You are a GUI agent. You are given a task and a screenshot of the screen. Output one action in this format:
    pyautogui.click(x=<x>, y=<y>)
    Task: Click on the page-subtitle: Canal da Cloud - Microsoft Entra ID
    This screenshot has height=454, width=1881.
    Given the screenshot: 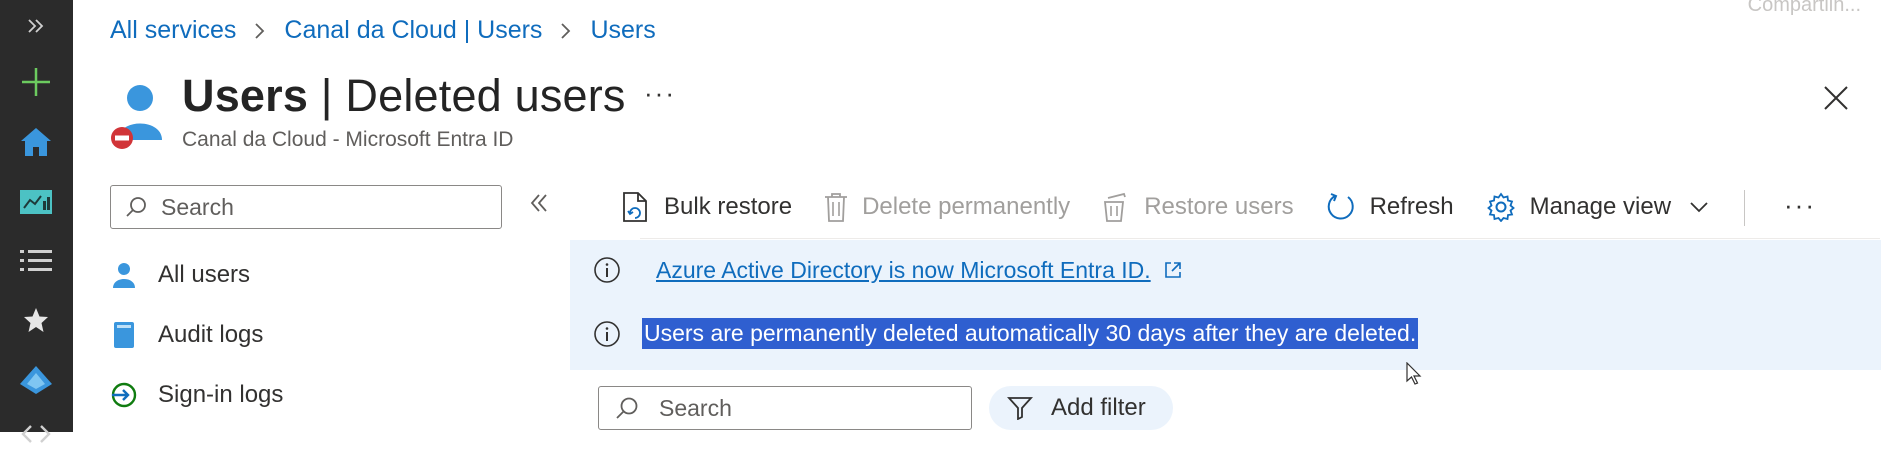 What is the action you would take?
    pyautogui.click(x=348, y=139)
    